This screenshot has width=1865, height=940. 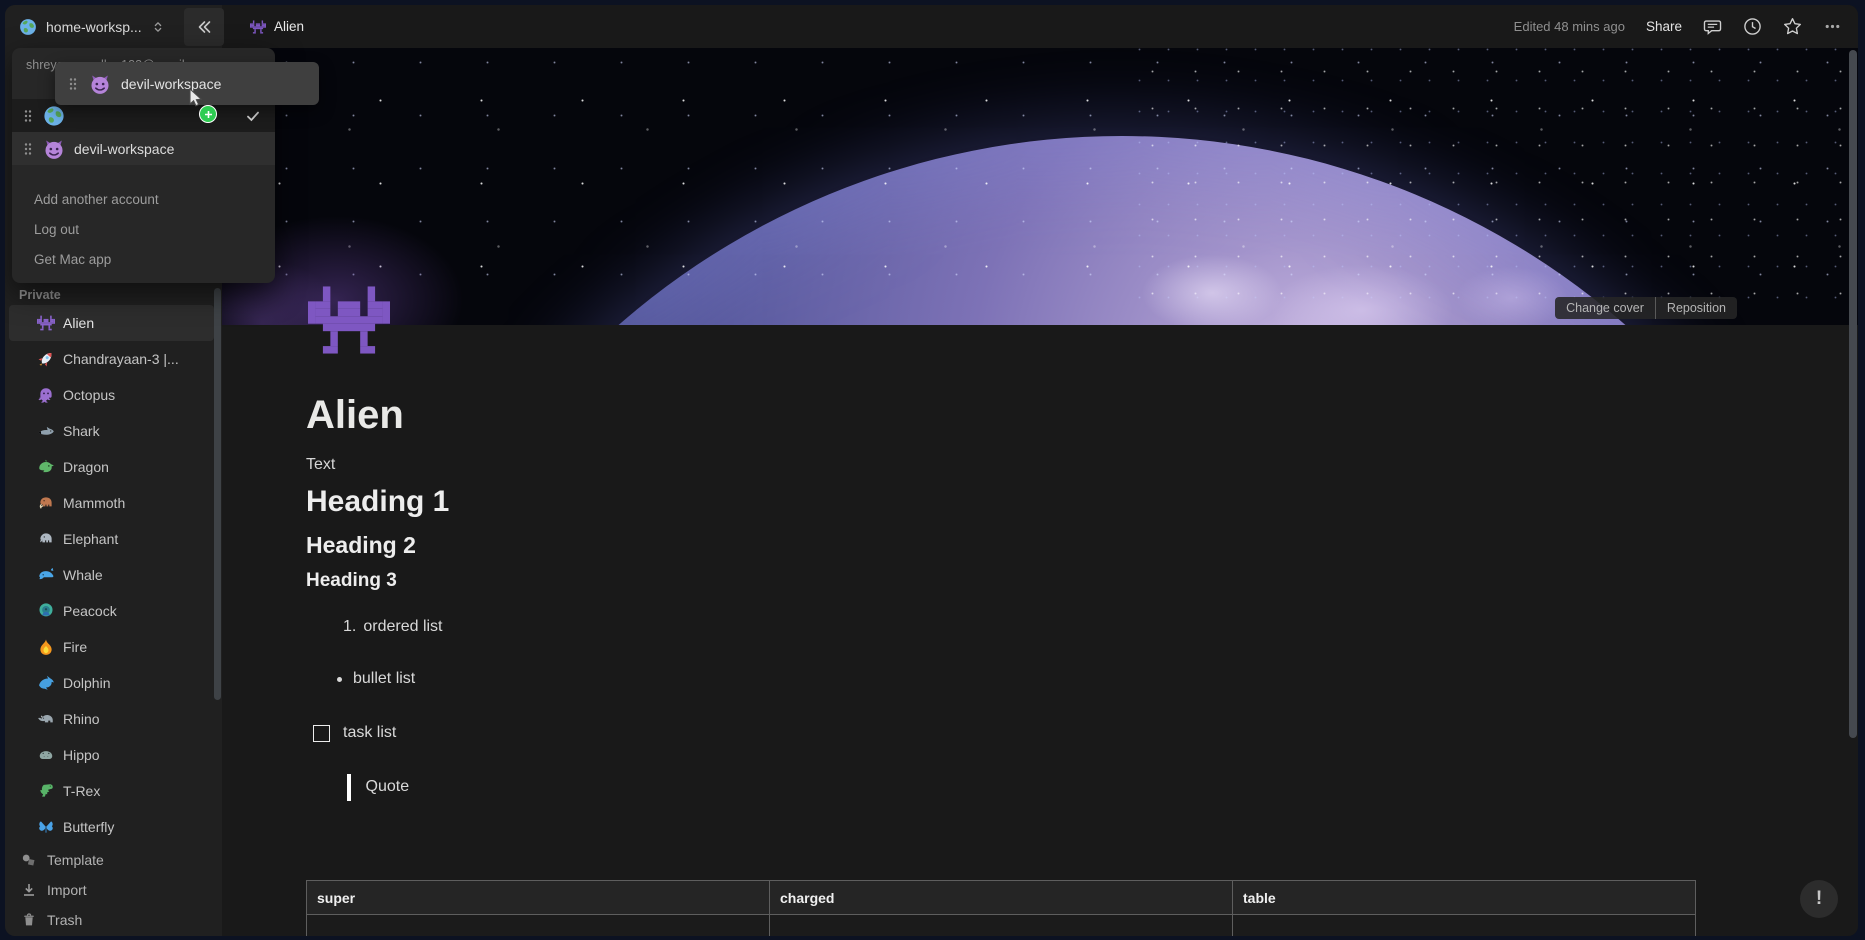 I want to click on account-menu-log-out: Log out, so click(x=143, y=229).